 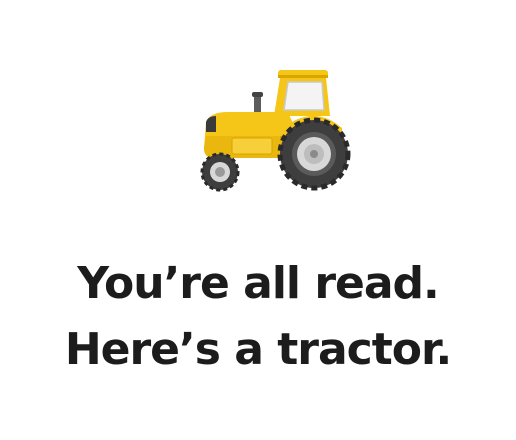 What do you see at coordinates (275, 131) in the screenshot?
I see `tractor-icon` at bounding box center [275, 131].